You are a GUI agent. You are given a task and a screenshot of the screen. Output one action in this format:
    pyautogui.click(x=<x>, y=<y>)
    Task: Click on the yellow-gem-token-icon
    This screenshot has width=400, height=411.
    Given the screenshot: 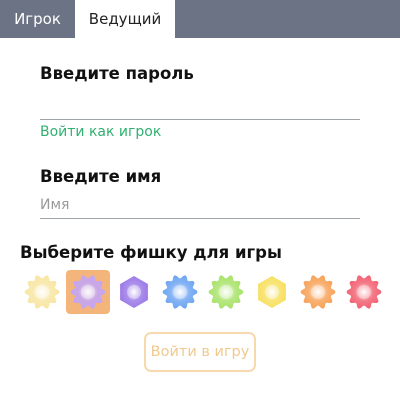 What is the action you would take?
    pyautogui.click(x=272, y=292)
    